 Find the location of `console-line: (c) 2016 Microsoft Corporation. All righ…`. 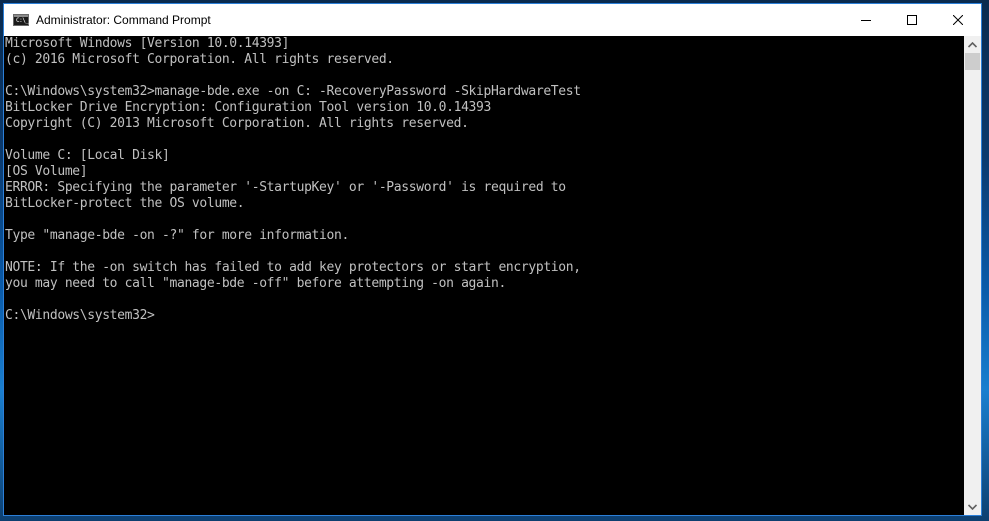

console-line: (c) 2016 Microsoft Corporation. All righ… is located at coordinates (199, 59).